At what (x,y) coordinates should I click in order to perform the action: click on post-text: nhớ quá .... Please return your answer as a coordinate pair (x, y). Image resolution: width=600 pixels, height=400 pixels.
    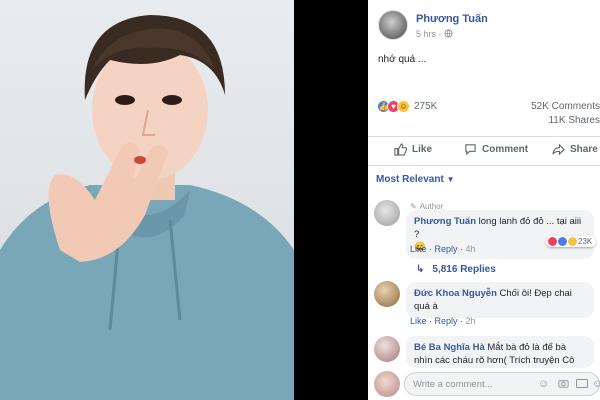
    Looking at the image, I should click on (402, 59).